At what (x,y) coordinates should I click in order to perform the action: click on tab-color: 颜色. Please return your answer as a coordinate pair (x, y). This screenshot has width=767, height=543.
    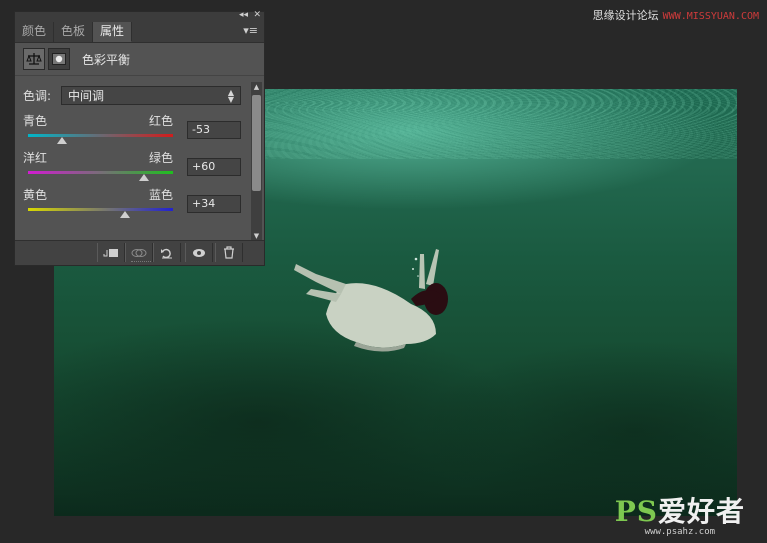
    Looking at the image, I should click on (35, 32).